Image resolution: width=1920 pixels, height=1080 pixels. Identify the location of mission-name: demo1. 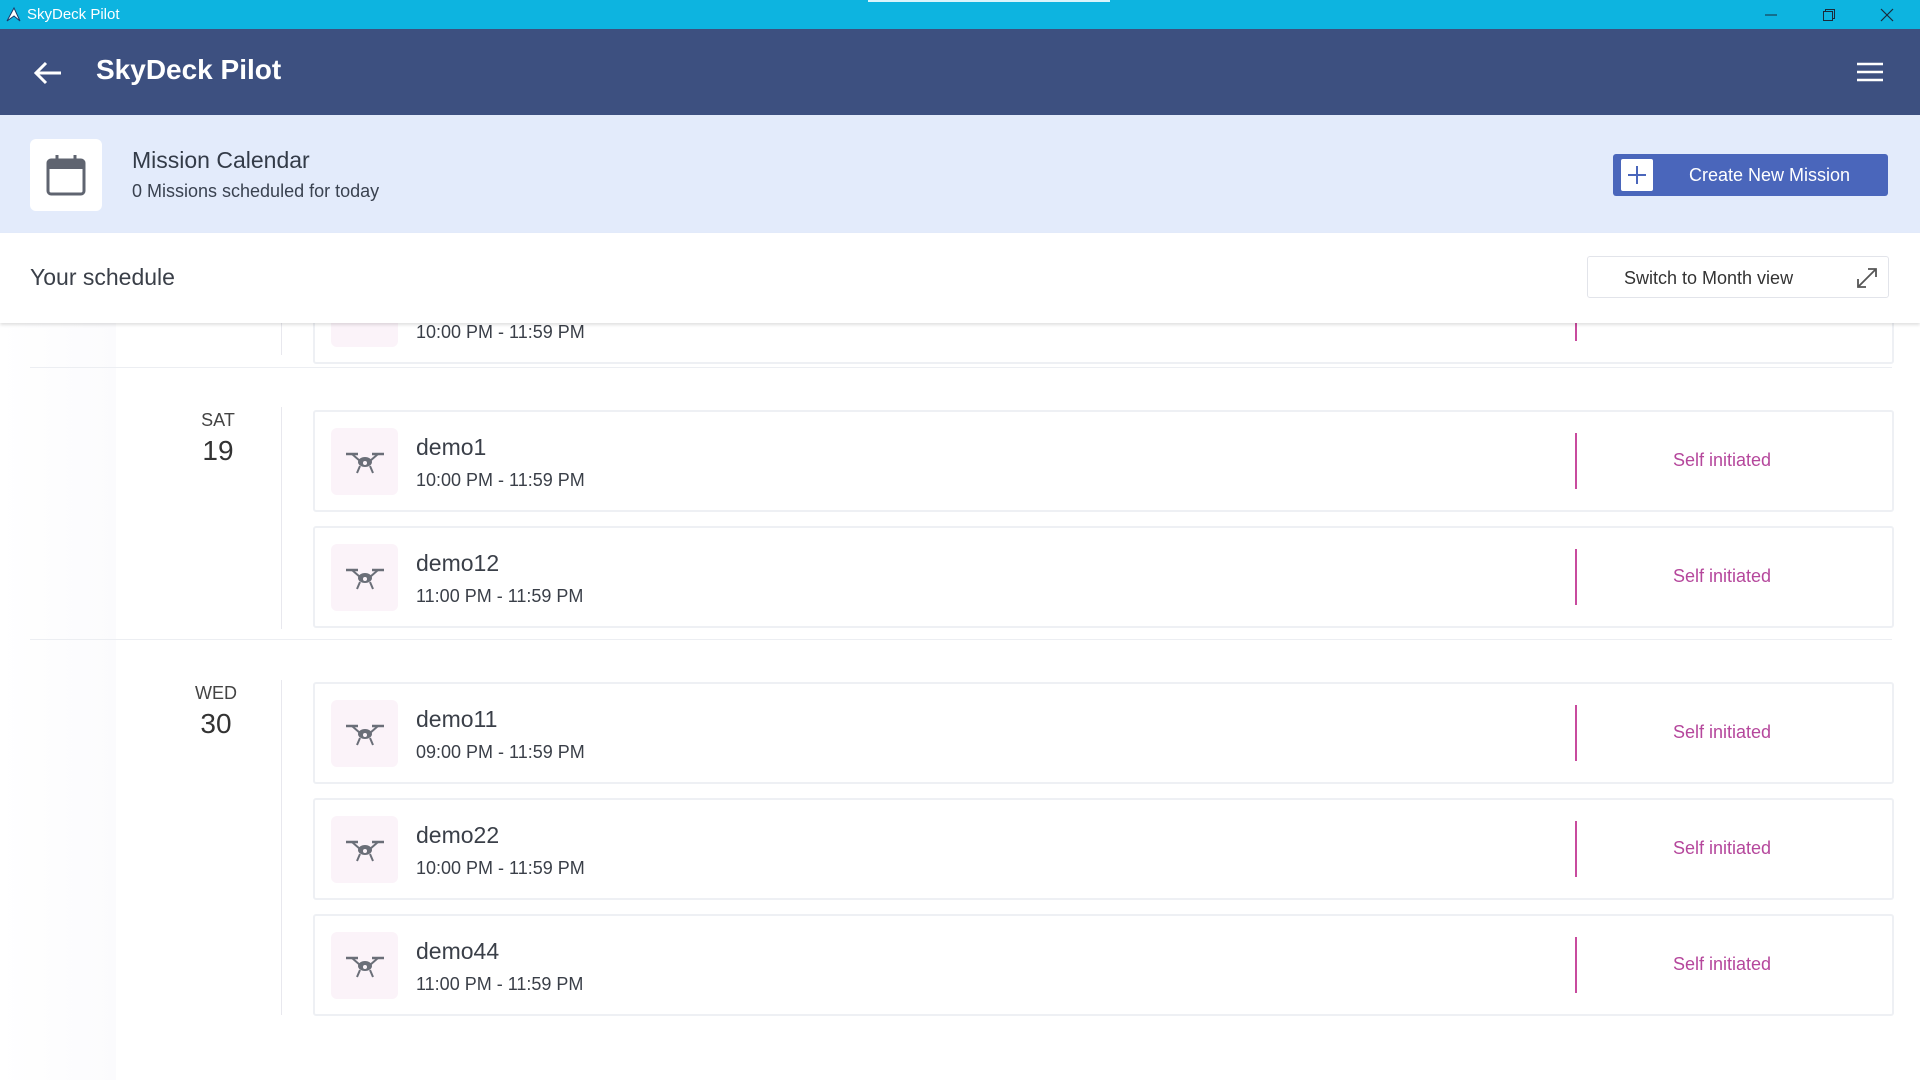
(451, 447).